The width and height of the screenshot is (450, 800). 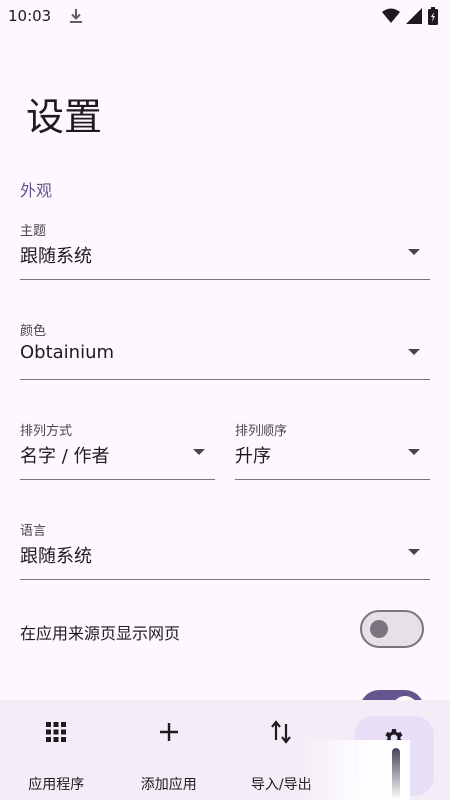 What do you see at coordinates (56, 256) in the screenshot?
I see `theme-value: 跟随系统` at bounding box center [56, 256].